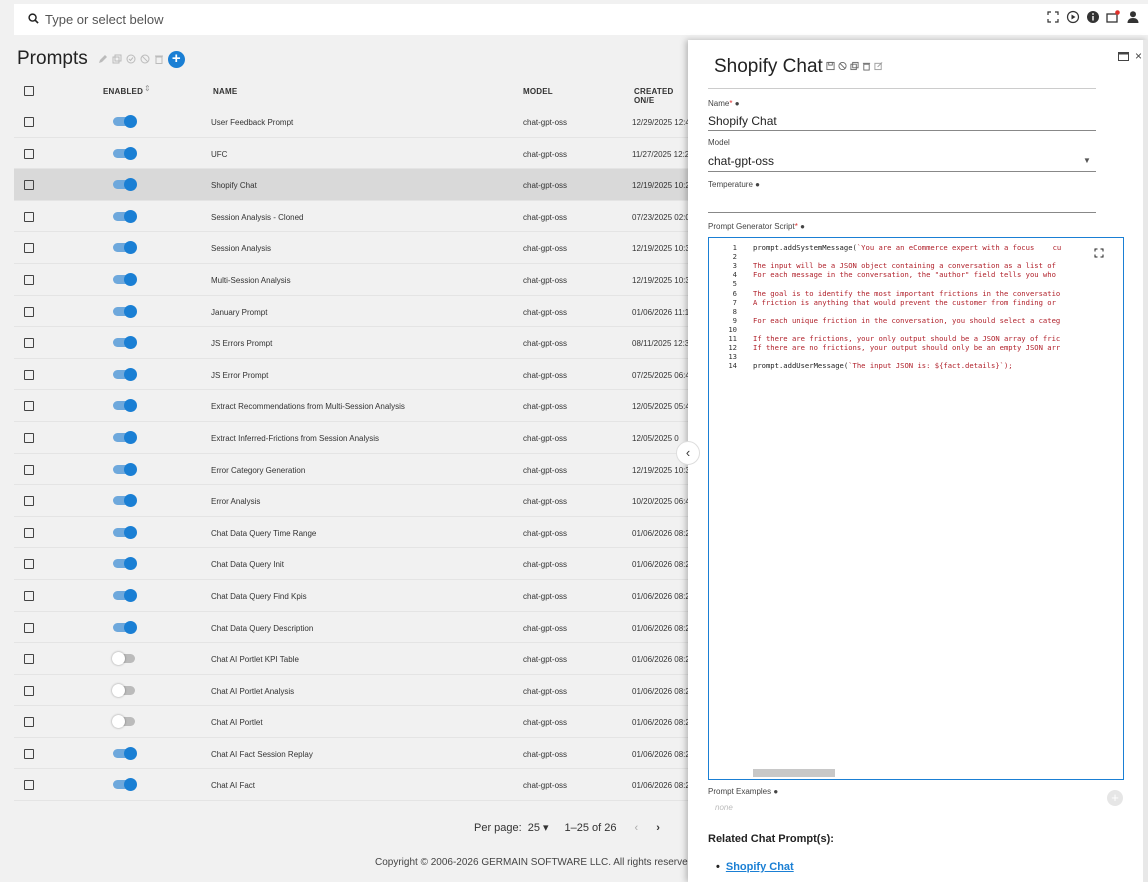  I want to click on header-name: NAME, so click(225, 91).